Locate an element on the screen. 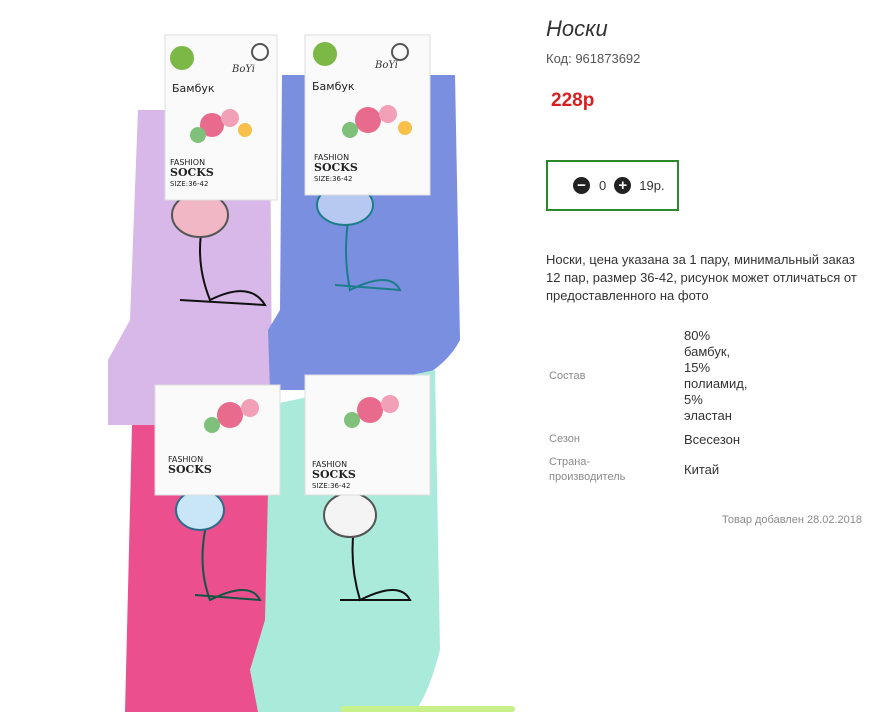  tag-brand-text-2: Бамбук is located at coordinates (333, 86).